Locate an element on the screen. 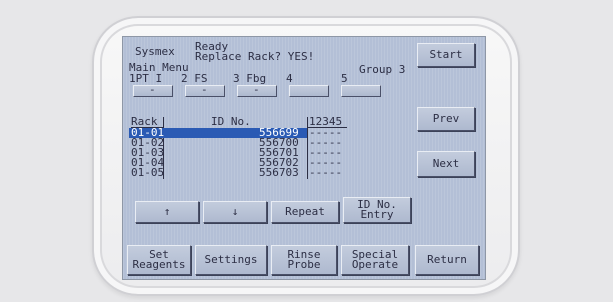 The height and width of the screenshot is (302, 613). start-button: Start is located at coordinates (446, 55).